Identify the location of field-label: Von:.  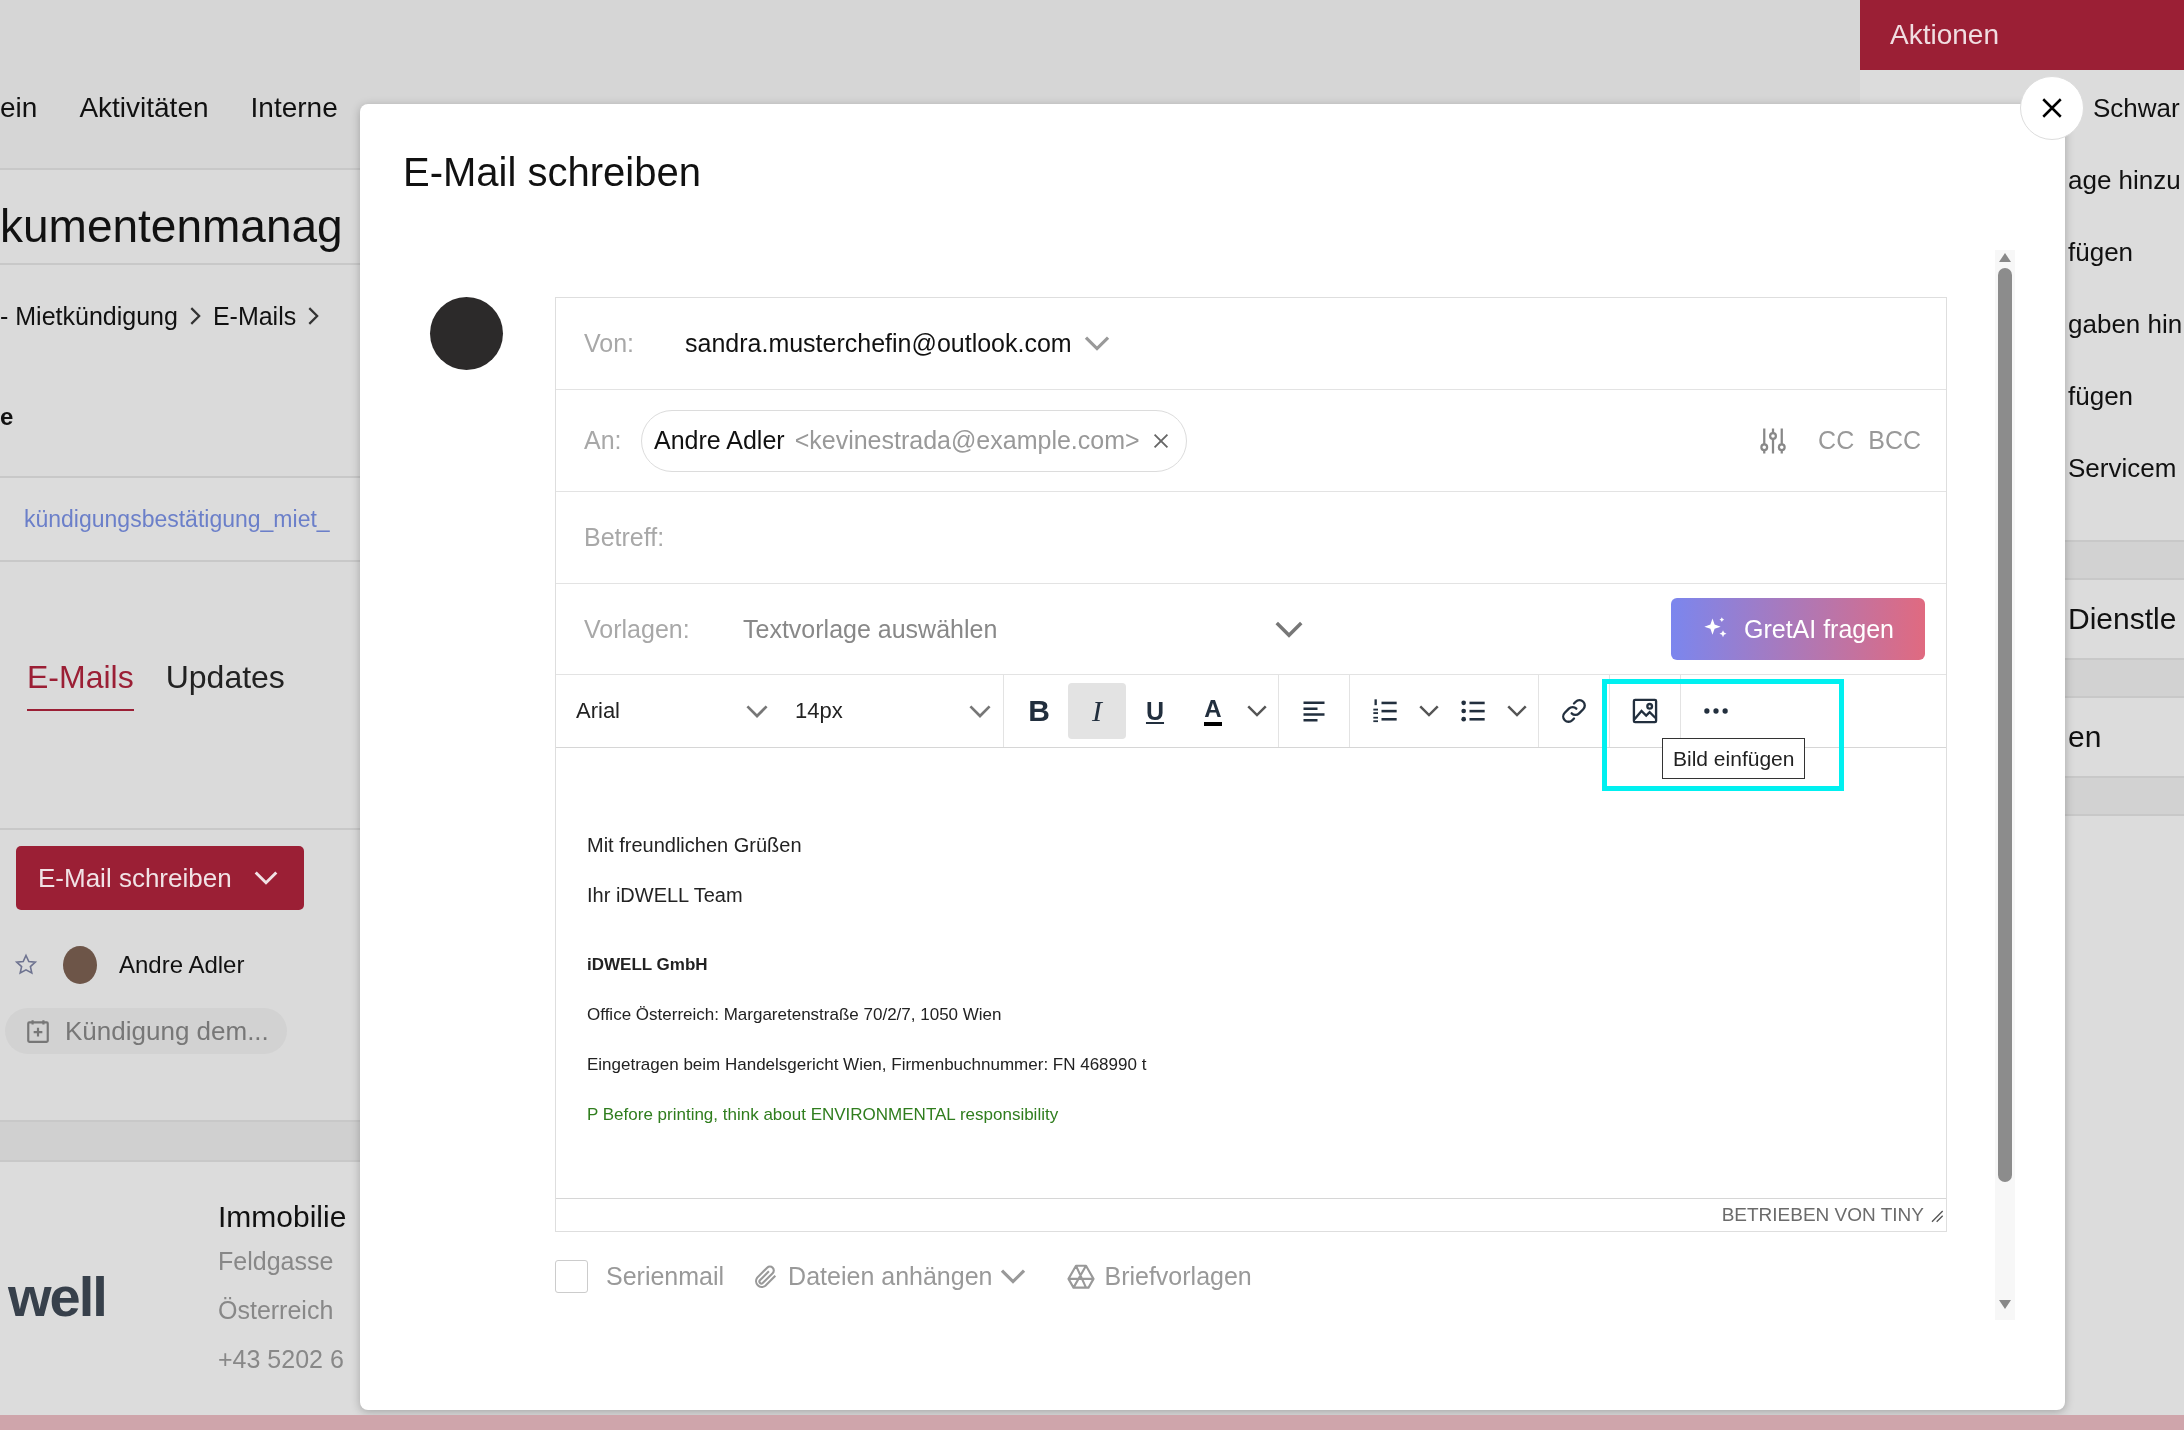
(610, 343).